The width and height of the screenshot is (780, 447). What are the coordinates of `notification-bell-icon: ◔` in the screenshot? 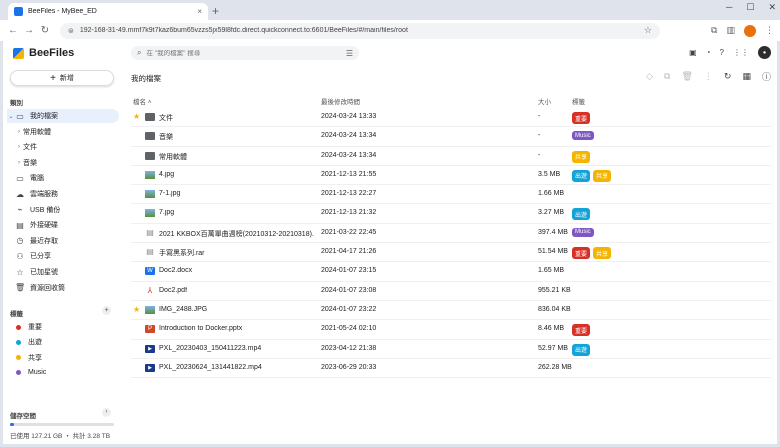 It's located at (708, 52).